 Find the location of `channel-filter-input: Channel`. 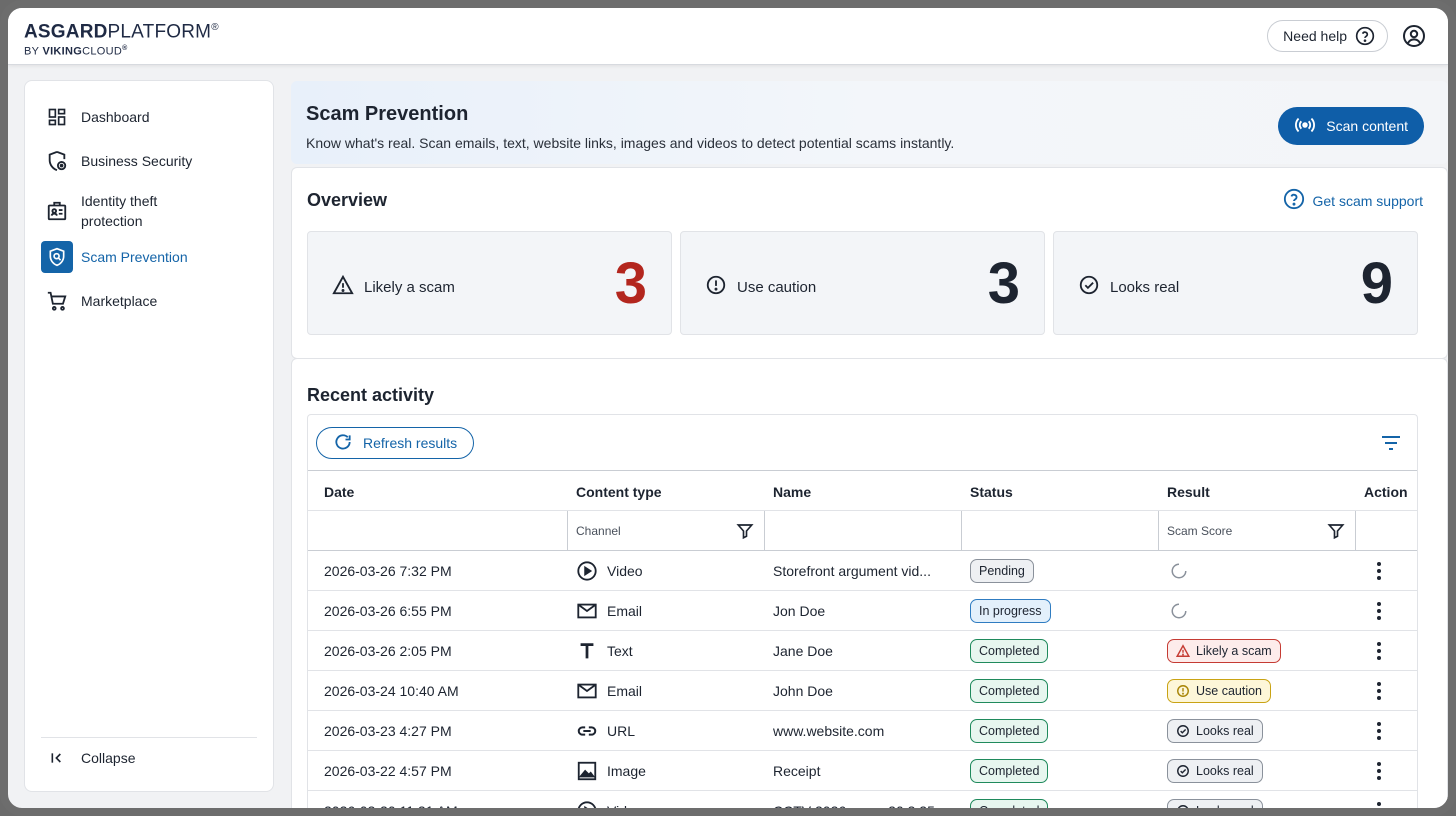

channel-filter-input: Channel is located at coordinates (665, 531).